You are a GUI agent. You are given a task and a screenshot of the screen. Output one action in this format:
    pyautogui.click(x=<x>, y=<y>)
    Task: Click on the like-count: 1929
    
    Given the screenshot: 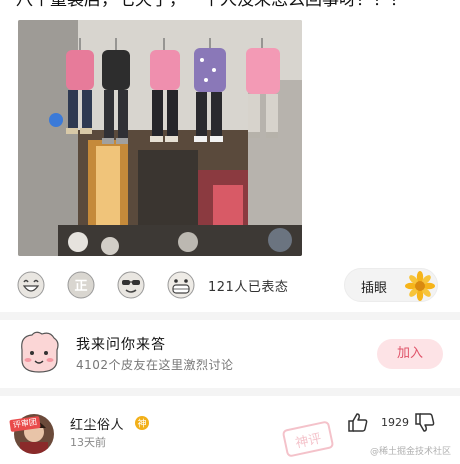 What is the action you would take?
    pyautogui.click(x=395, y=422)
    